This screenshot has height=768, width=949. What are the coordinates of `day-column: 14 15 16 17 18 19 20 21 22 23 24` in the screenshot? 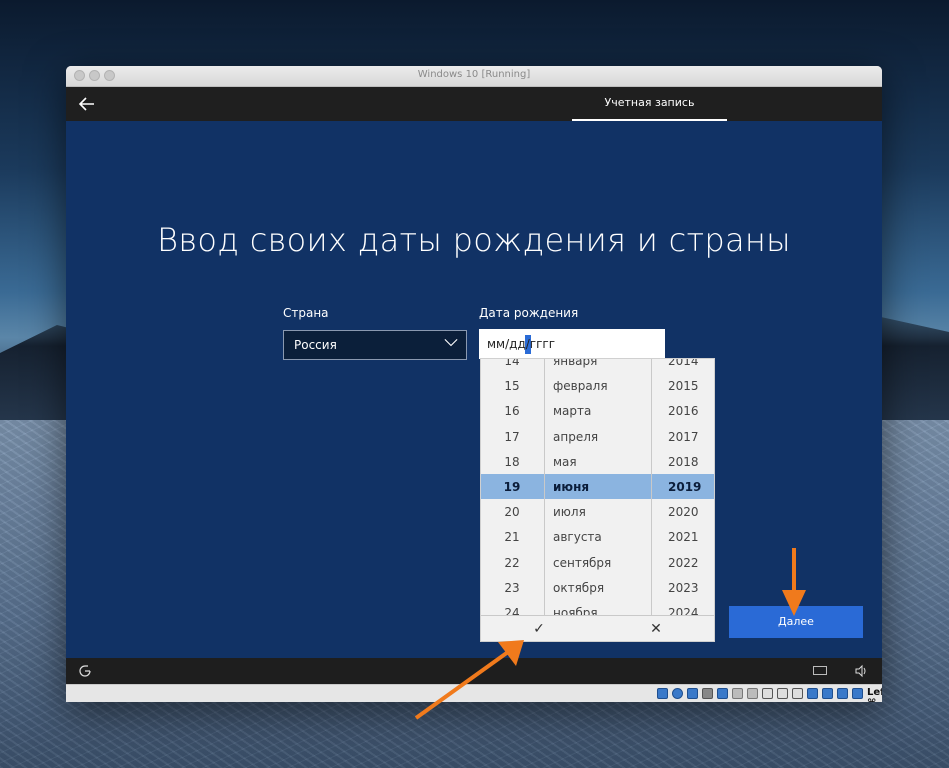 It's located at (512, 487).